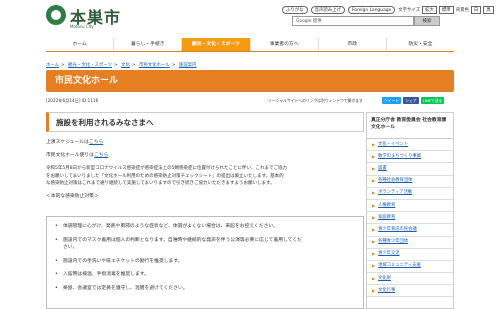 The width and height of the screenshot is (500, 309). I want to click on sidebar-heading: 真正分庁舎 教育委員会 社会教育課 文化ホール, so click(410, 126).